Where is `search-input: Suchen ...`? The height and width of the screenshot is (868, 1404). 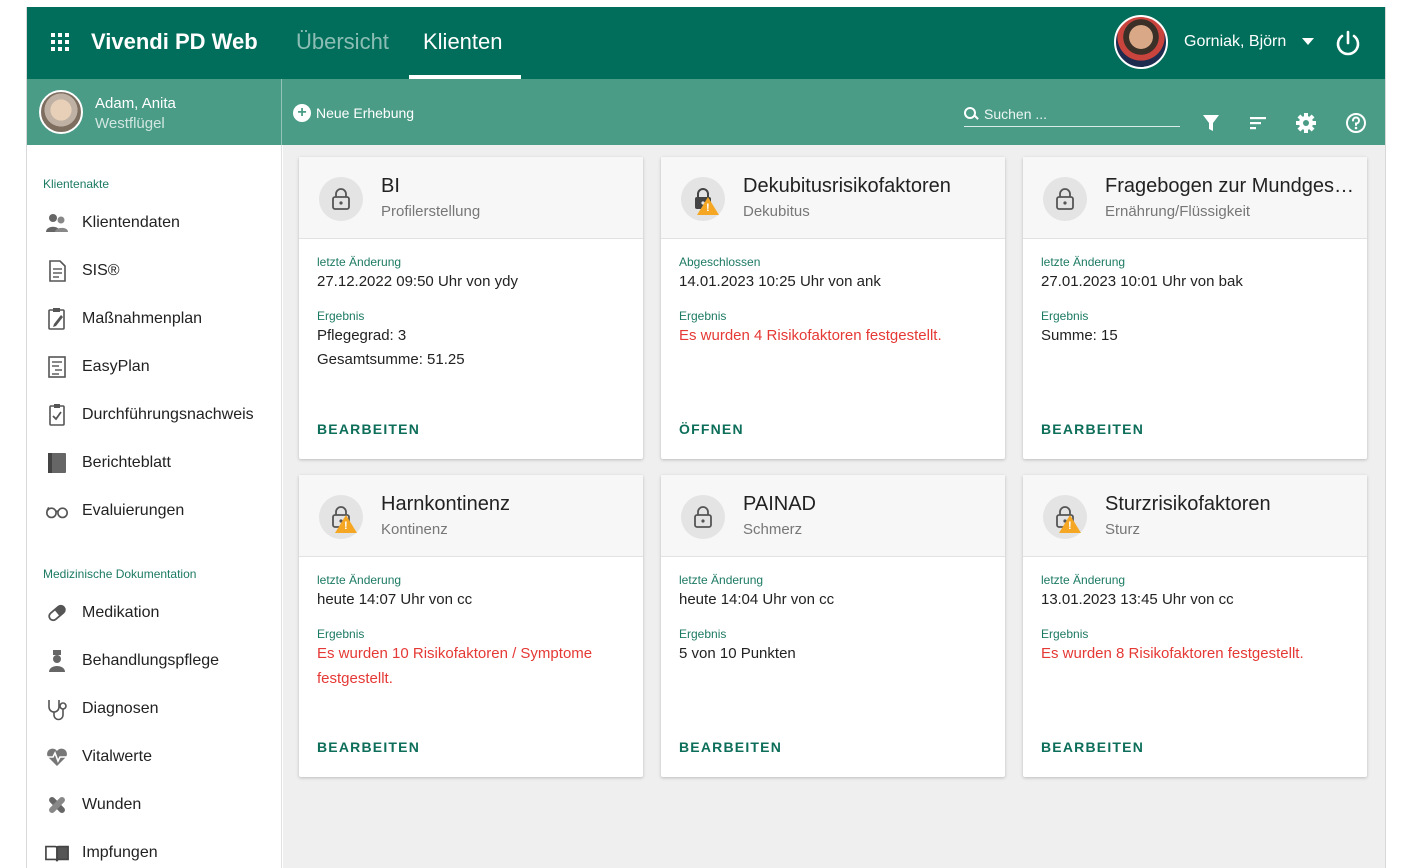
search-input: Suchen ... is located at coordinates (1072, 114).